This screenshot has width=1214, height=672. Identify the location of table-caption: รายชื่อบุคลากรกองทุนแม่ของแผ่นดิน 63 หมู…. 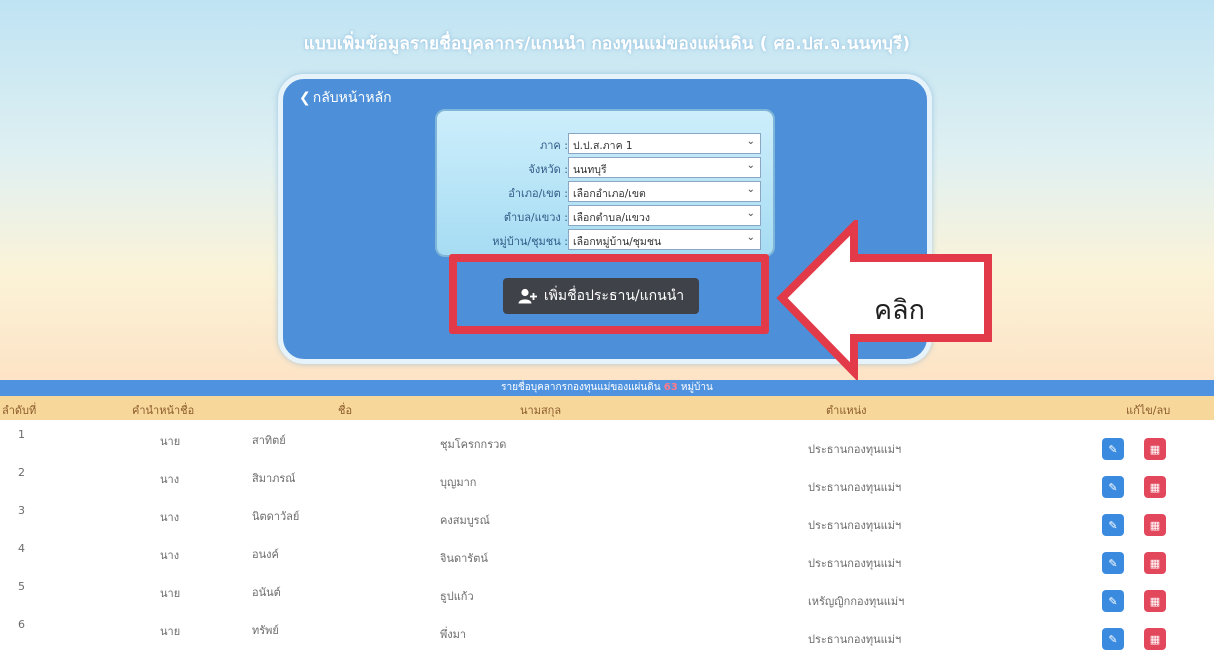
(607, 388).